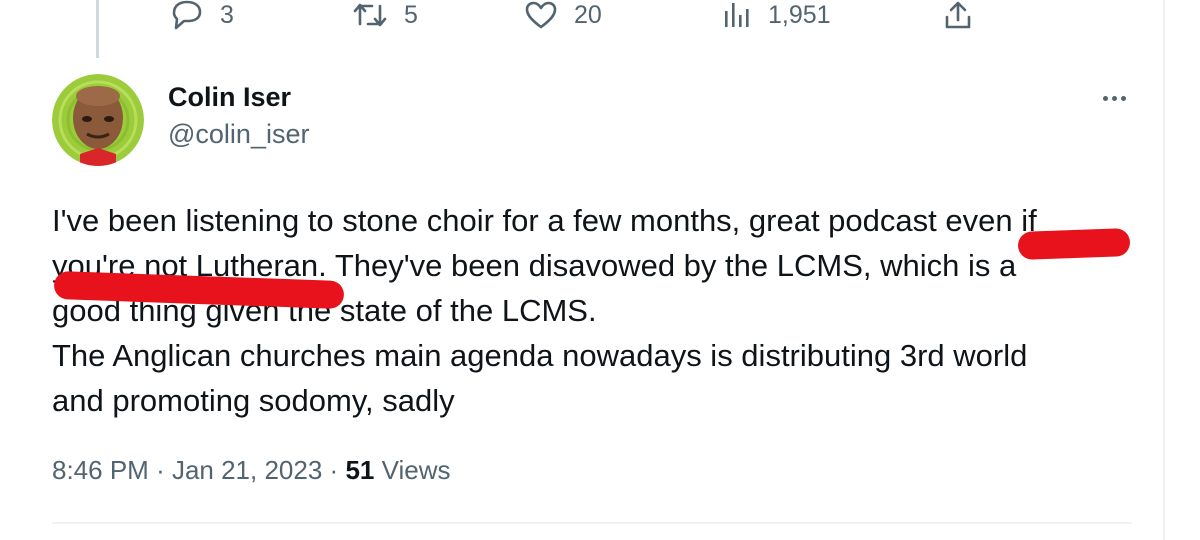 This screenshot has height=540, width=1200. Describe the element at coordinates (737, 15) in the screenshot. I see `bar-chart-icon` at that location.